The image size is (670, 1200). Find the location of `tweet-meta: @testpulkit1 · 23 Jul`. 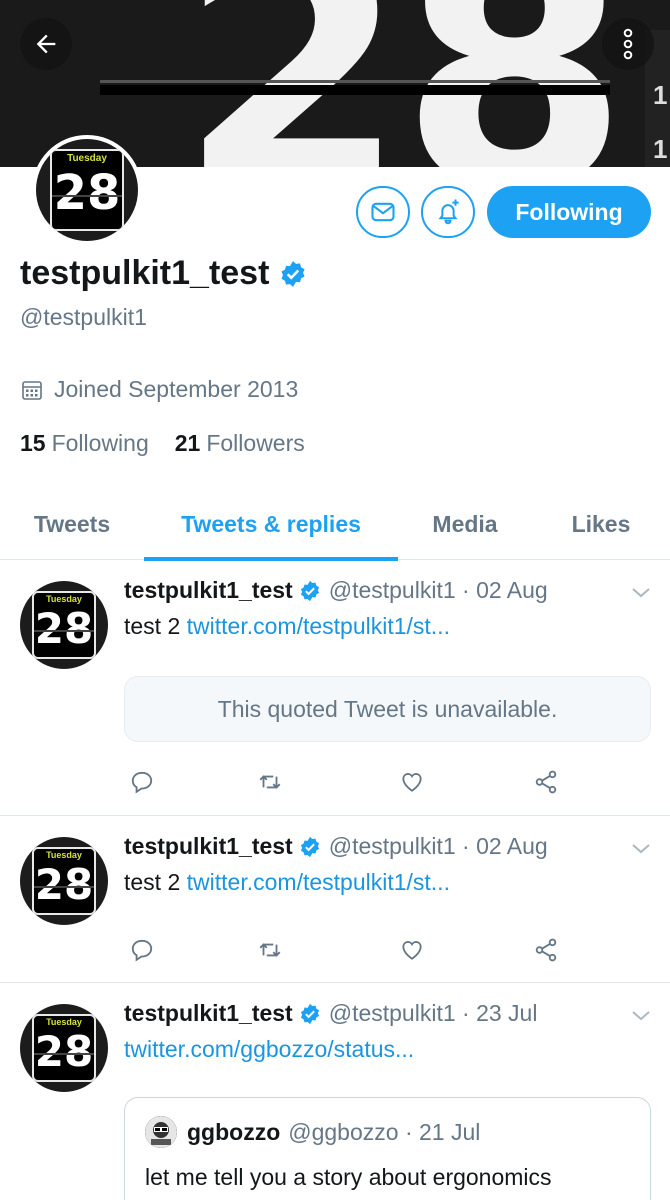

tweet-meta: @testpulkit1 · 23 Jul is located at coordinates (433, 1013).